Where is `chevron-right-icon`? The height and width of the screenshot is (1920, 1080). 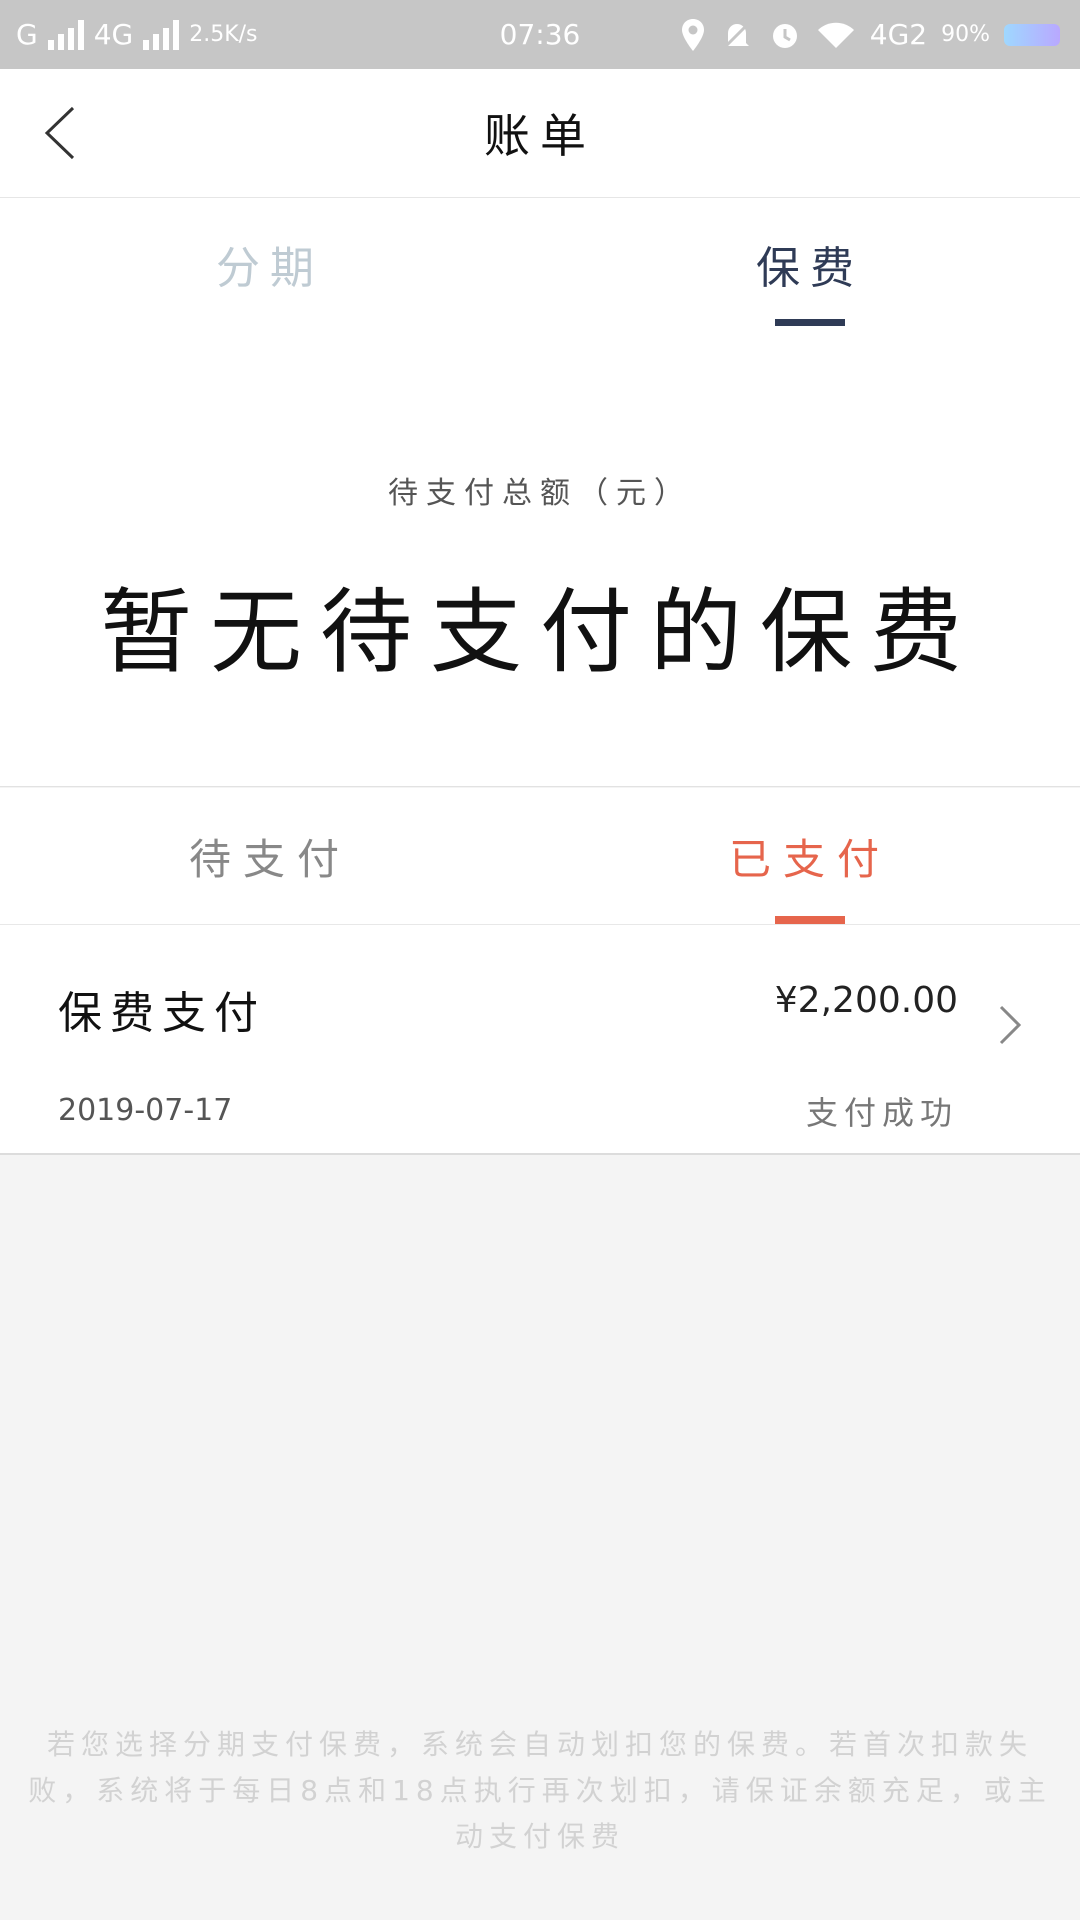
chevron-right-icon is located at coordinates (1010, 1025).